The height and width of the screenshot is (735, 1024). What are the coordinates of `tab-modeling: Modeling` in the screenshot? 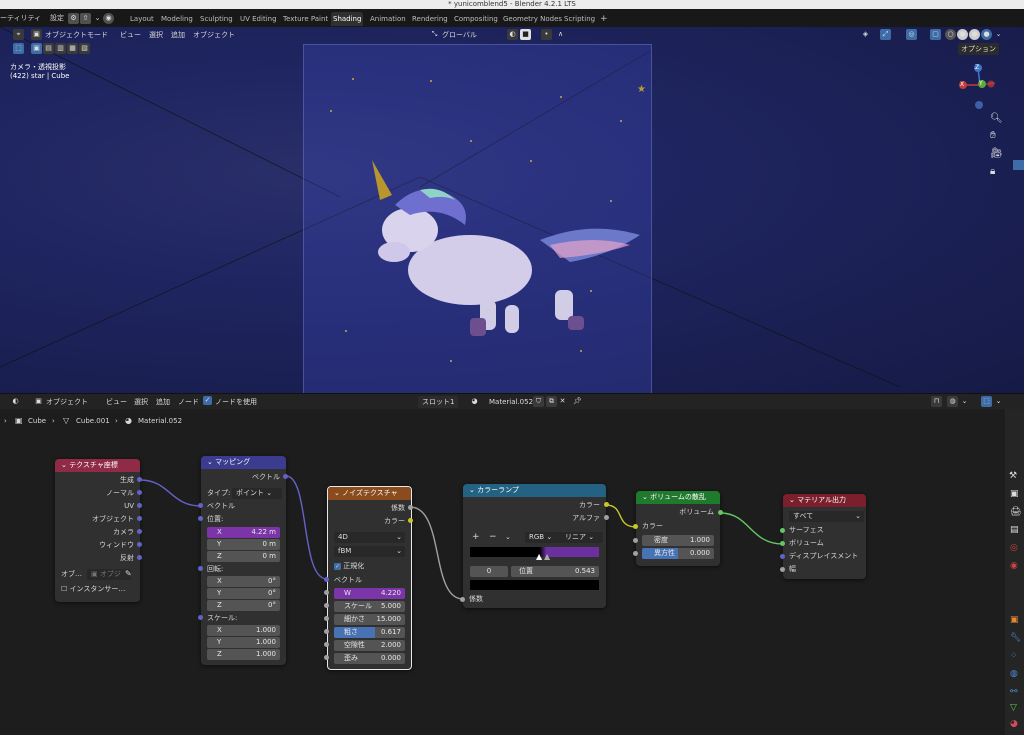 It's located at (177, 19).